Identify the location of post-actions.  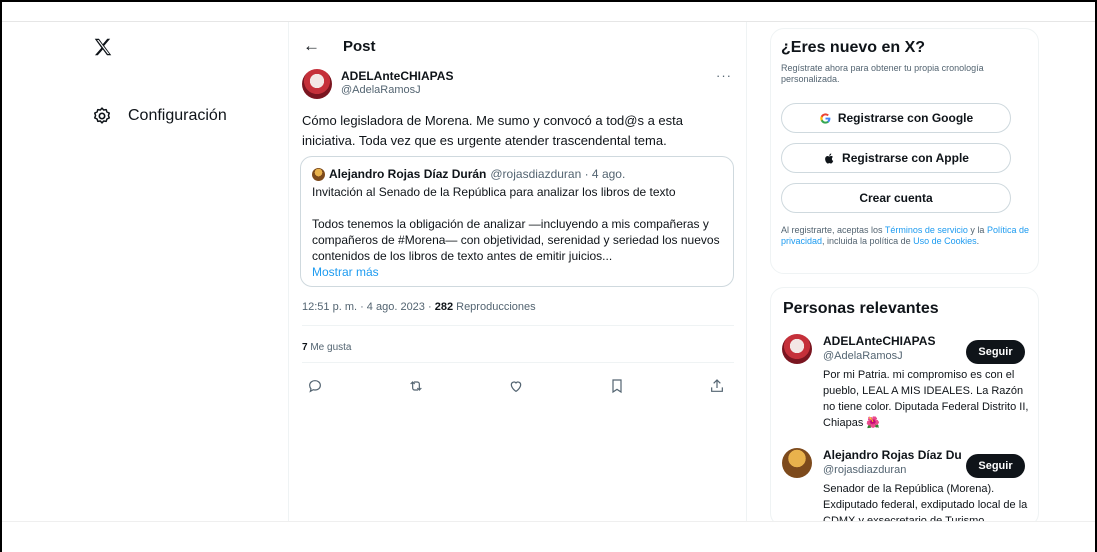
(516, 386).